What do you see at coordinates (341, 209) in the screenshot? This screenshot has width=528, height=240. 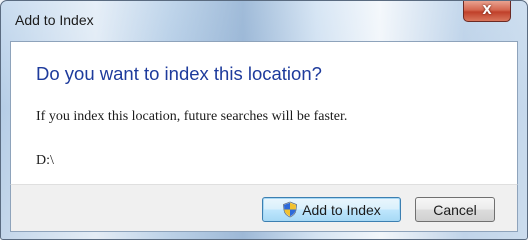 I see `add-to-index-label: Add to Index` at bounding box center [341, 209].